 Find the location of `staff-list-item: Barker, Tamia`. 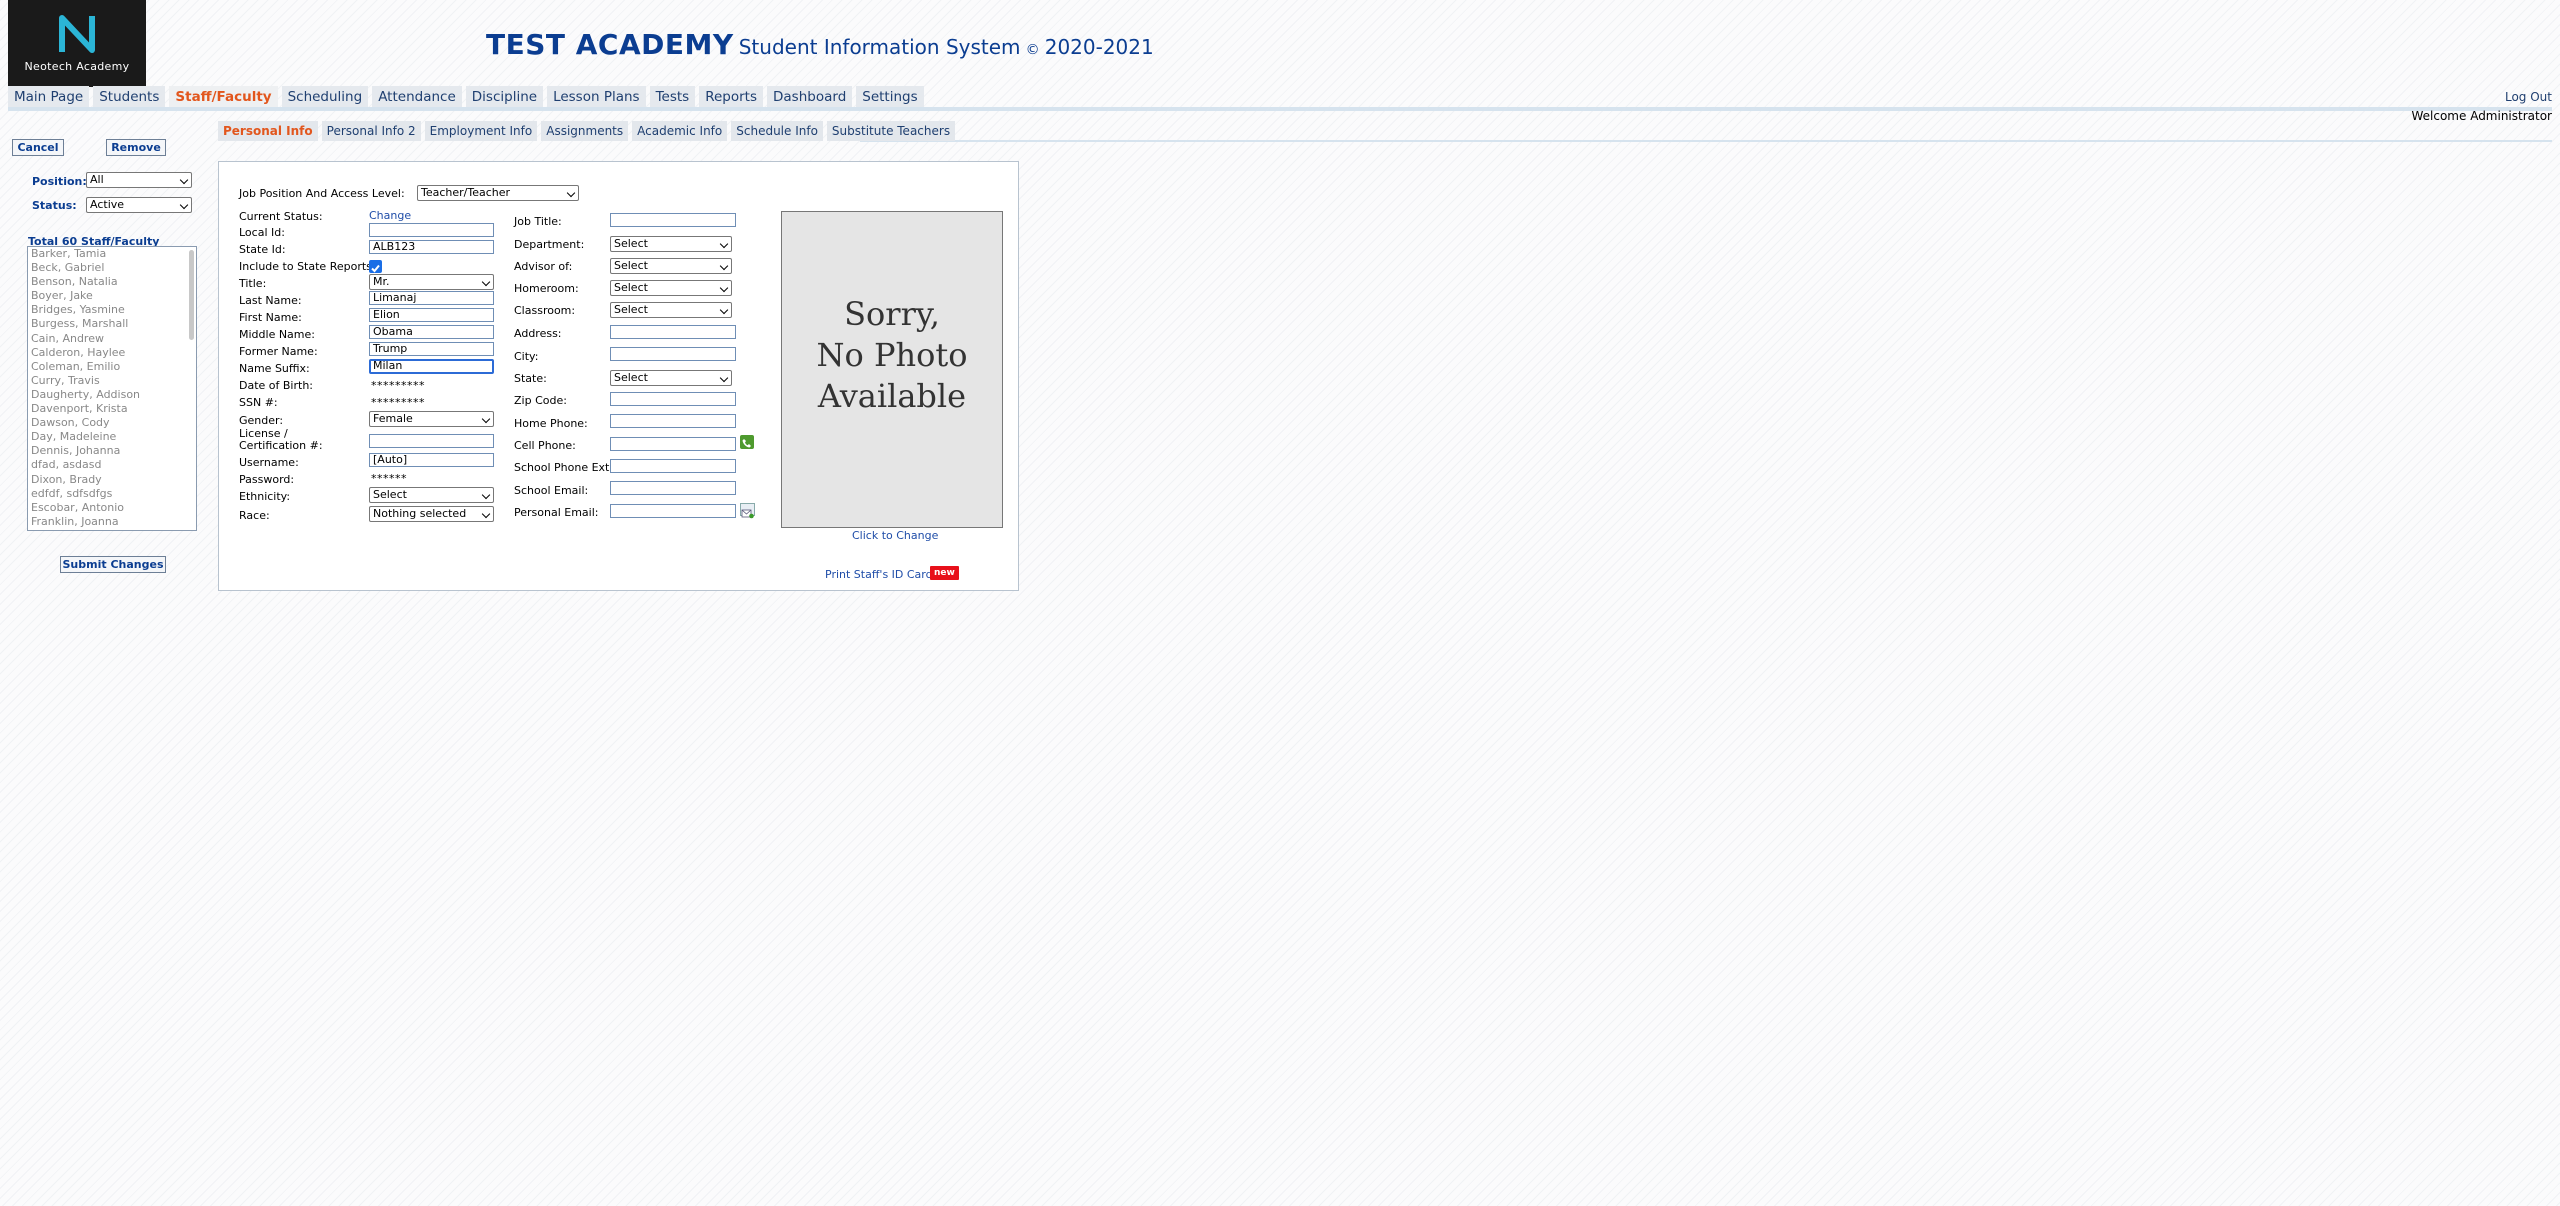

staff-list-item: Barker, Tamia is located at coordinates (112, 254).